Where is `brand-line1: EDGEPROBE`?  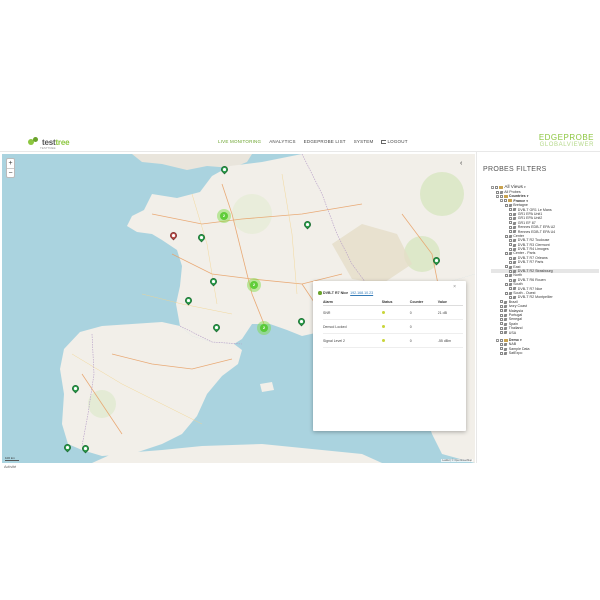
brand-line1: EDGEPROBE is located at coordinates (566, 137).